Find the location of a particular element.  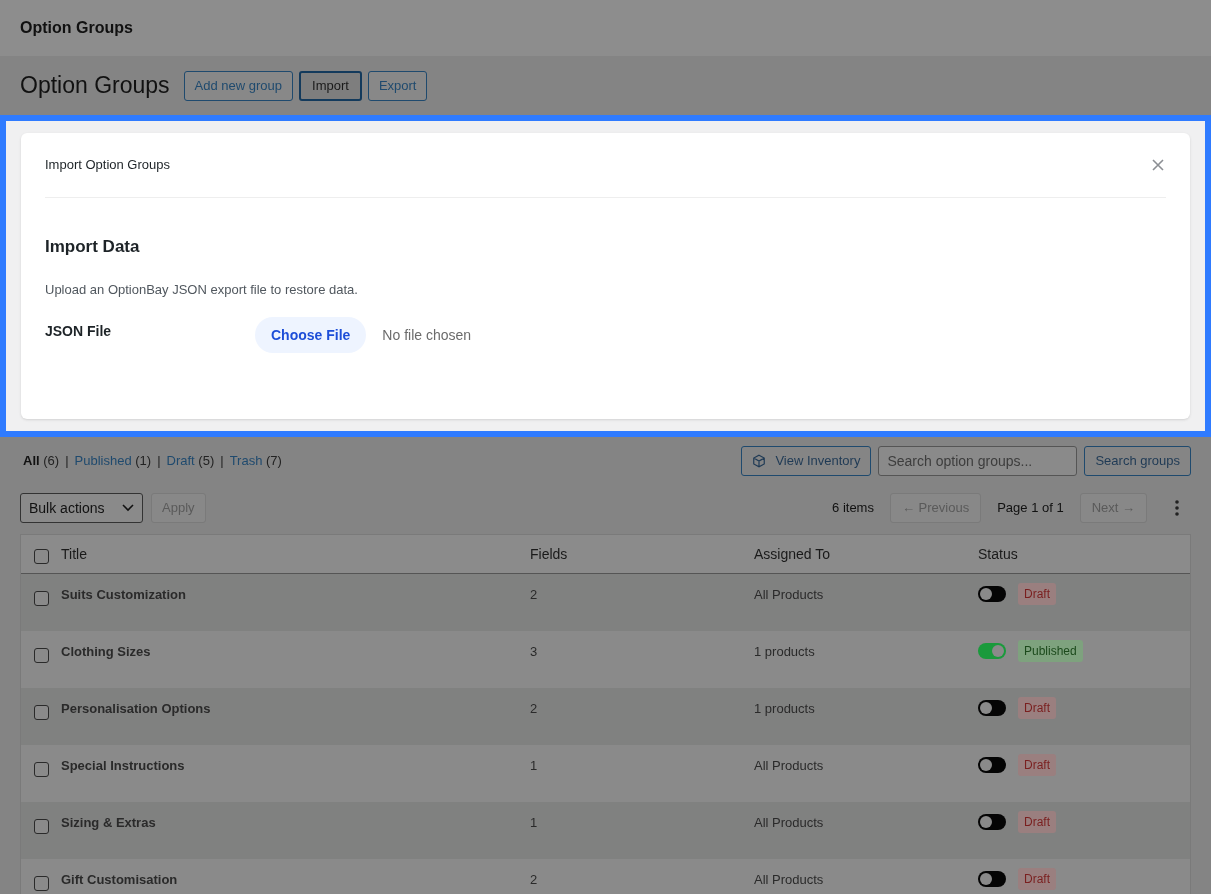

header-button: Export is located at coordinates (397, 85).